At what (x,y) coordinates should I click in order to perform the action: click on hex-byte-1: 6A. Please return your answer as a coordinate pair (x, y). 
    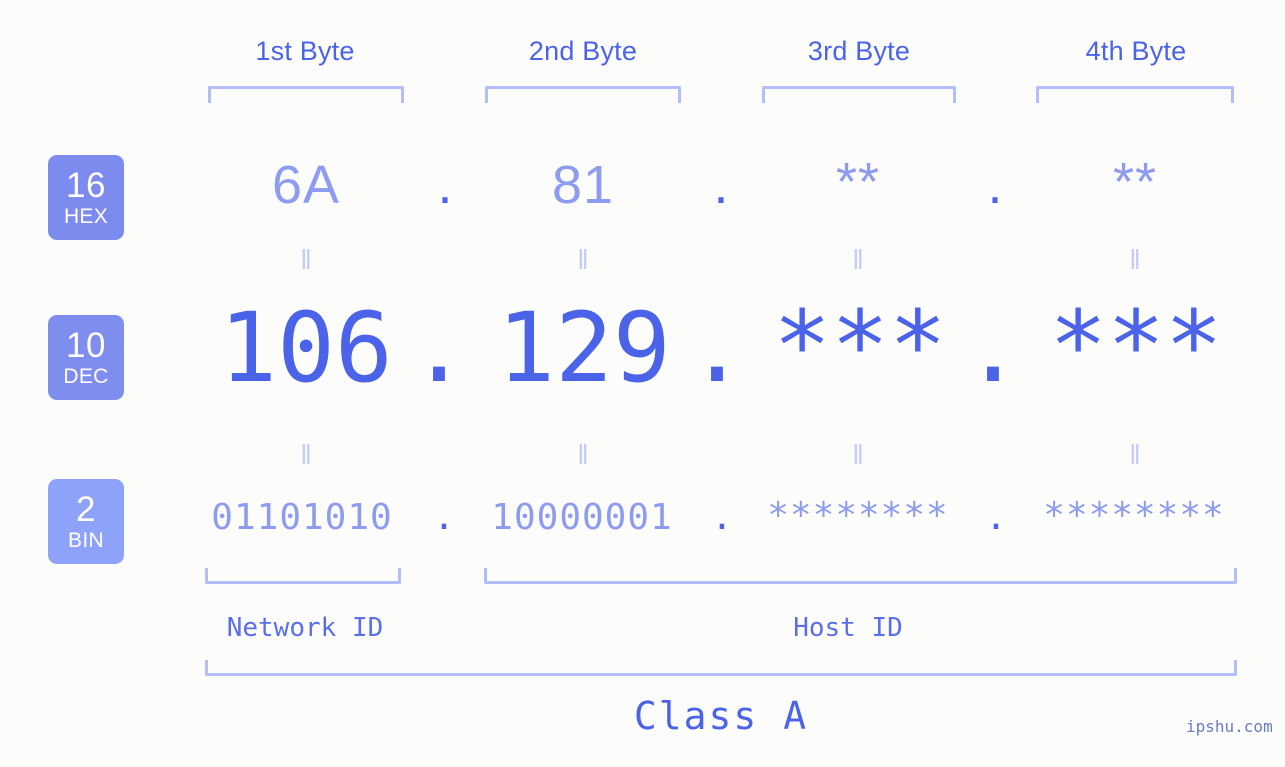
    Looking at the image, I should click on (306, 185).